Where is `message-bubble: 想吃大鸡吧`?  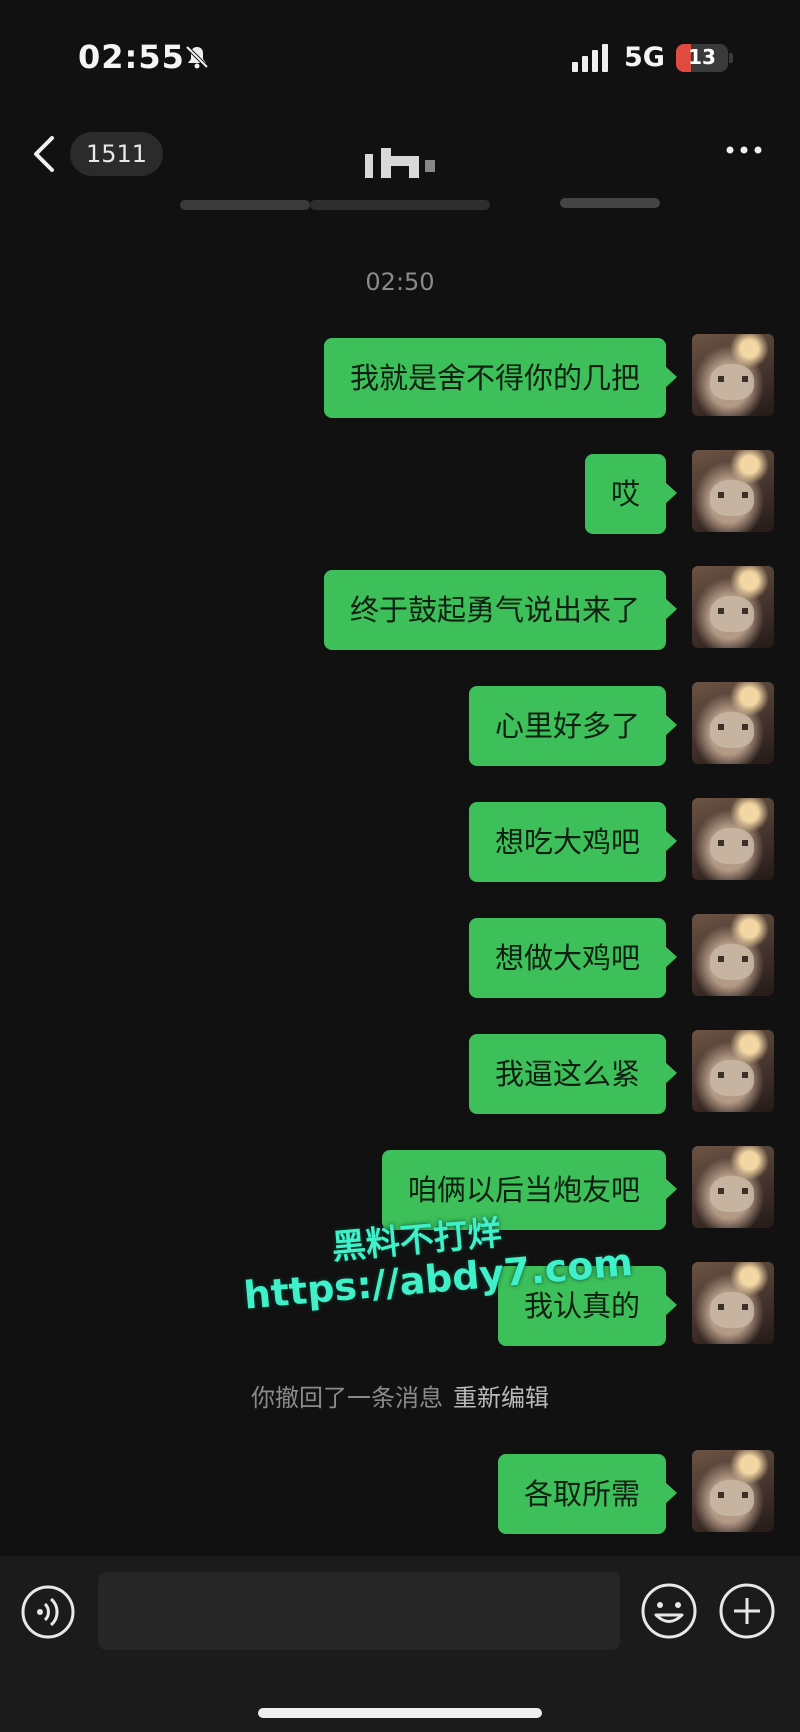
message-bubble: 想吃大鸡吧 is located at coordinates (573, 842).